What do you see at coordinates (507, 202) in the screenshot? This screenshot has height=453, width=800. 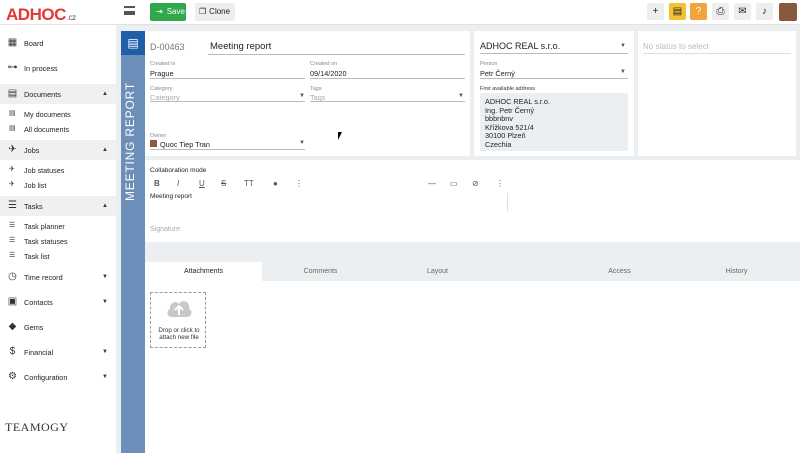 I see `editor-divider` at bounding box center [507, 202].